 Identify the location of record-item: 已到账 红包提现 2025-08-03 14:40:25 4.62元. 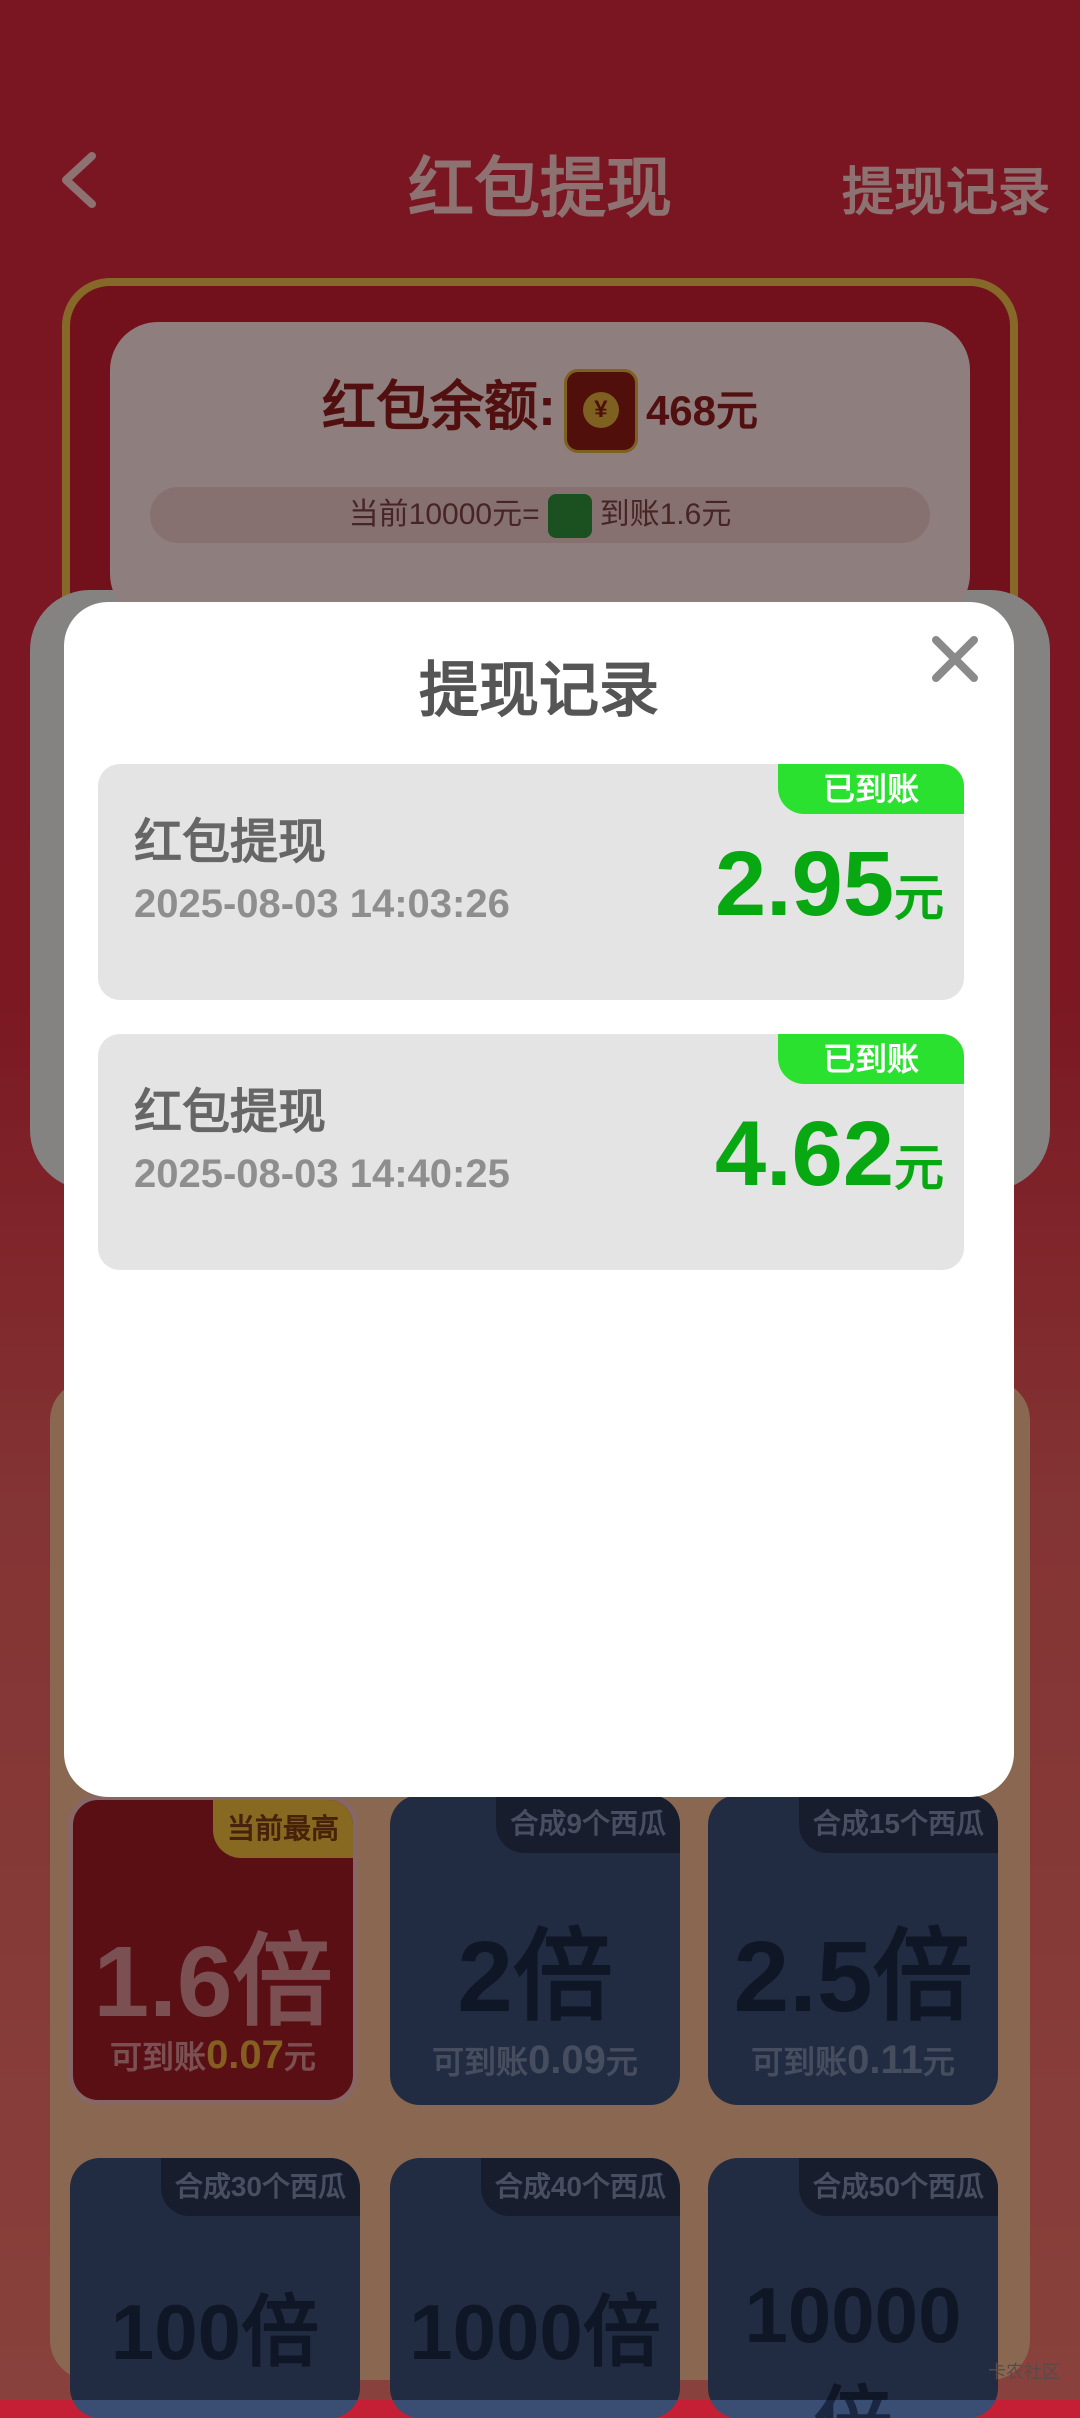
(531, 1152).